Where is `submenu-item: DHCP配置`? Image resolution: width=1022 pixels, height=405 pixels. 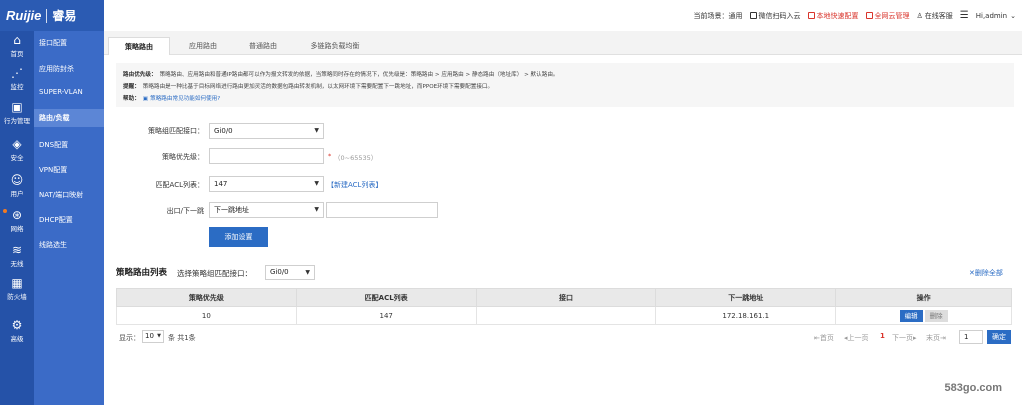 submenu-item: DHCP配置 is located at coordinates (69, 220).